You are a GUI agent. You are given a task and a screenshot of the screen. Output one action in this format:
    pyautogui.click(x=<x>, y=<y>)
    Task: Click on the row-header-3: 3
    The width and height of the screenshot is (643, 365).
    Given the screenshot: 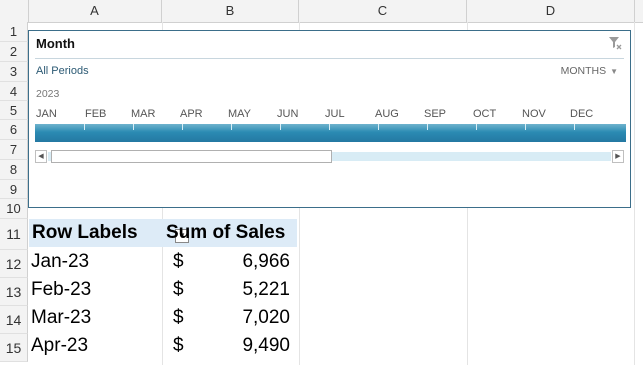 What is the action you would take?
    pyautogui.click(x=14, y=72)
    